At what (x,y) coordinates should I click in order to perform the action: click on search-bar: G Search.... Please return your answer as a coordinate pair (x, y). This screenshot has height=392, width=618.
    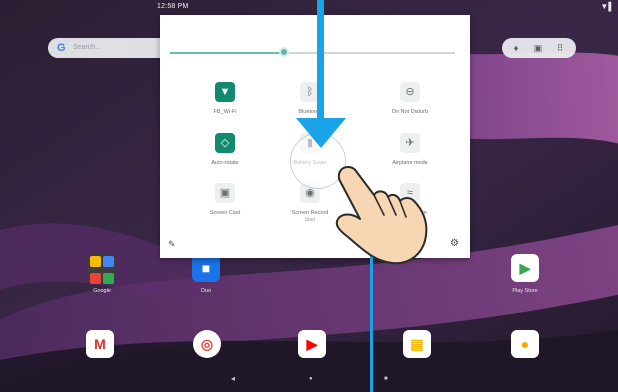
    Looking at the image, I should click on (113, 48).